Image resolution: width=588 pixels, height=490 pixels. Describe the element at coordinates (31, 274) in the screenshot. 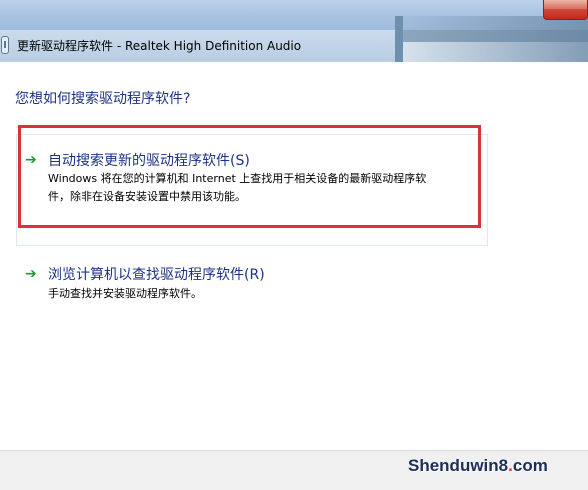

I see `green-arrow-icon: ➔` at that location.